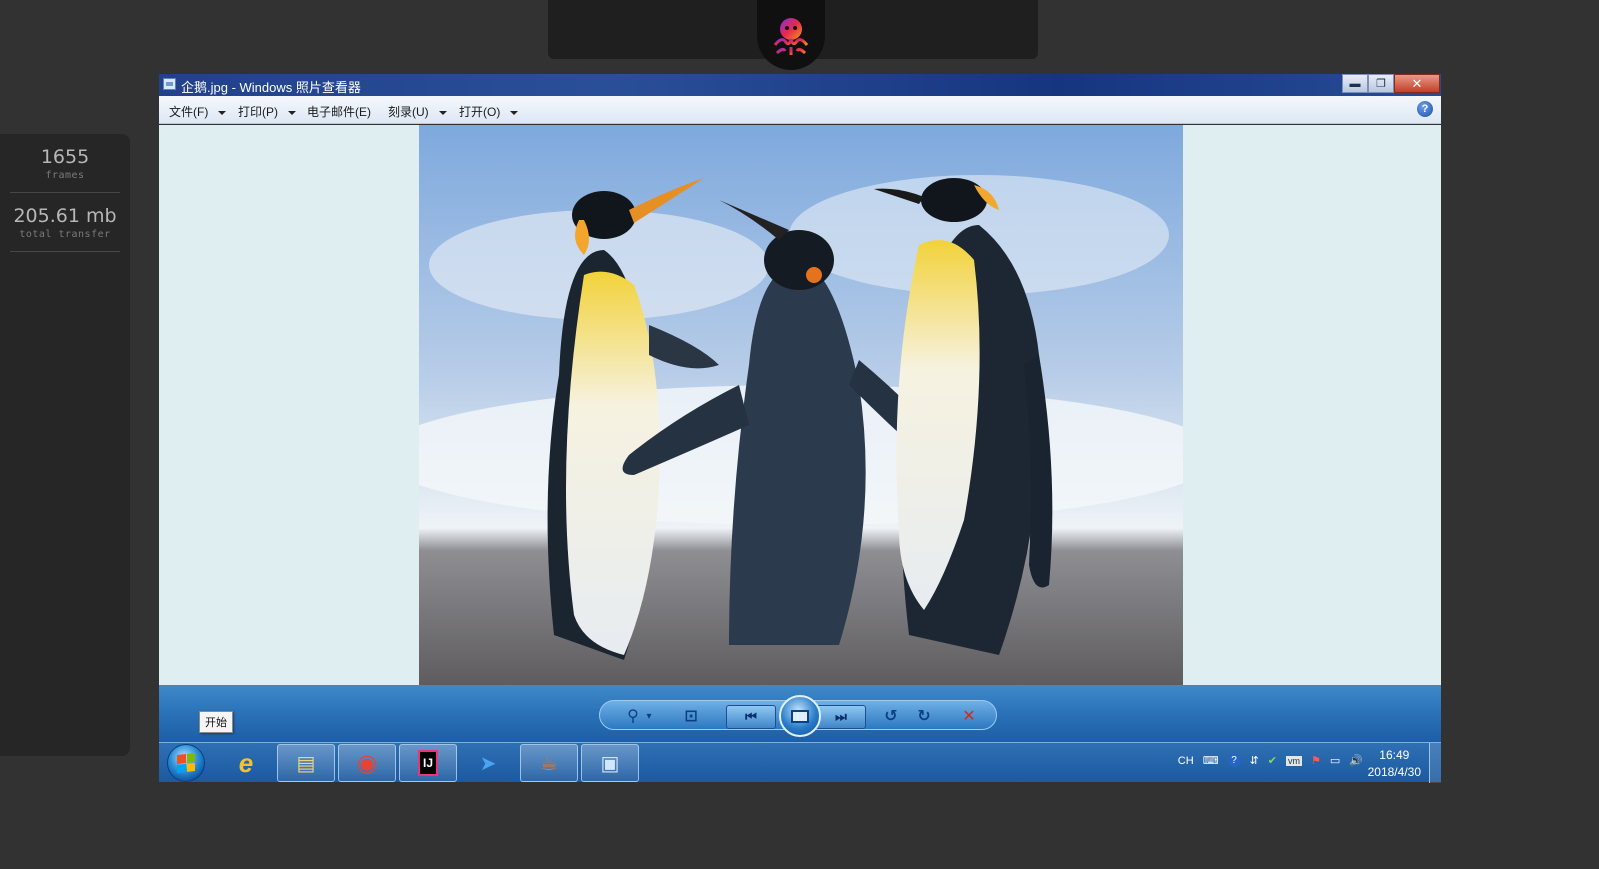 The height and width of the screenshot is (869, 1599). What do you see at coordinates (1356, 760) in the screenshot?
I see `volume-icon: 🔊` at bounding box center [1356, 760].